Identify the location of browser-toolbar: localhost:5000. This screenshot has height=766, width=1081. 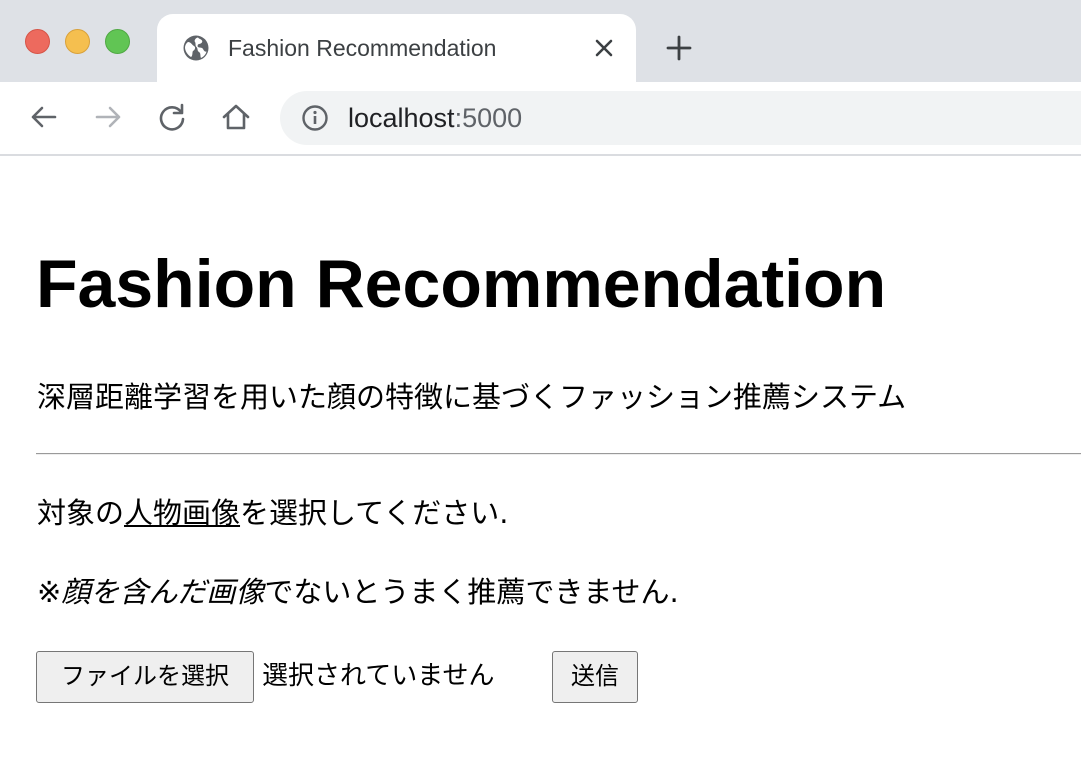
(540, 119).